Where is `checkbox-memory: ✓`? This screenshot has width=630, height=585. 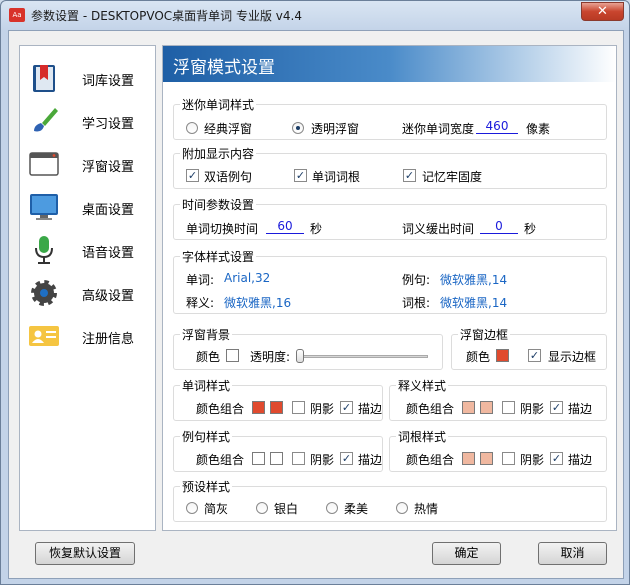
checkbox-memory: ✓ is located at coordinates (409, 175).